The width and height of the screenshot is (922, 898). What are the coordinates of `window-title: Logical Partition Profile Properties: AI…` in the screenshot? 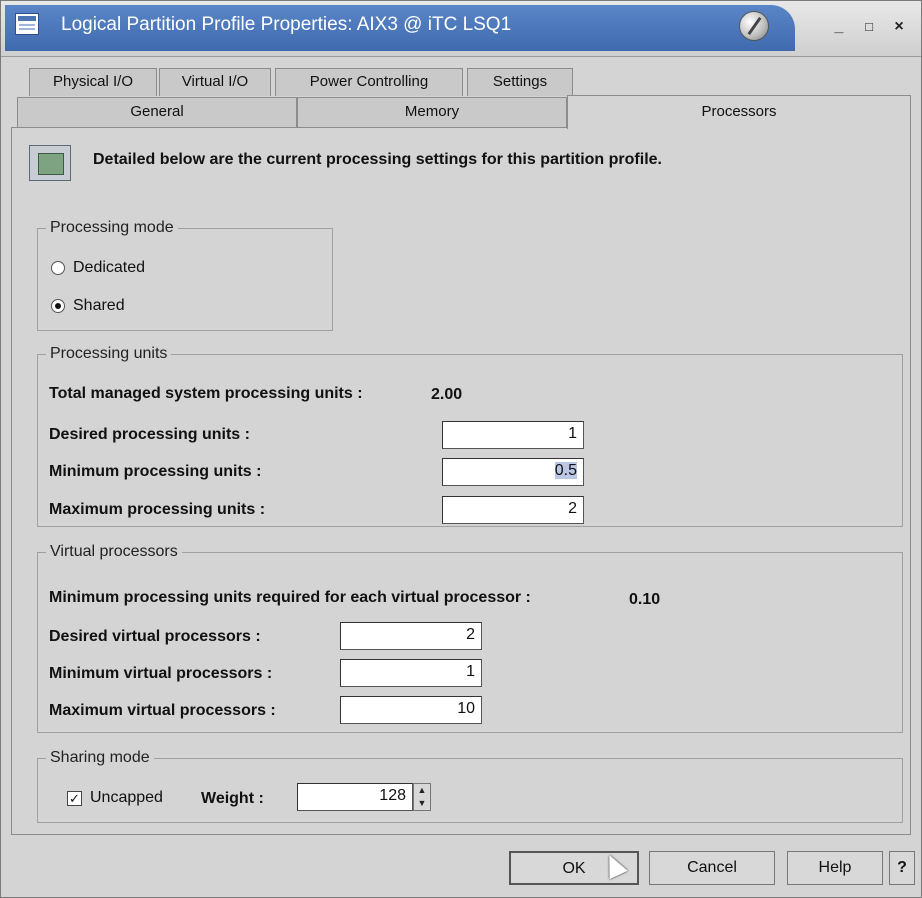 It's located at (286, 24).